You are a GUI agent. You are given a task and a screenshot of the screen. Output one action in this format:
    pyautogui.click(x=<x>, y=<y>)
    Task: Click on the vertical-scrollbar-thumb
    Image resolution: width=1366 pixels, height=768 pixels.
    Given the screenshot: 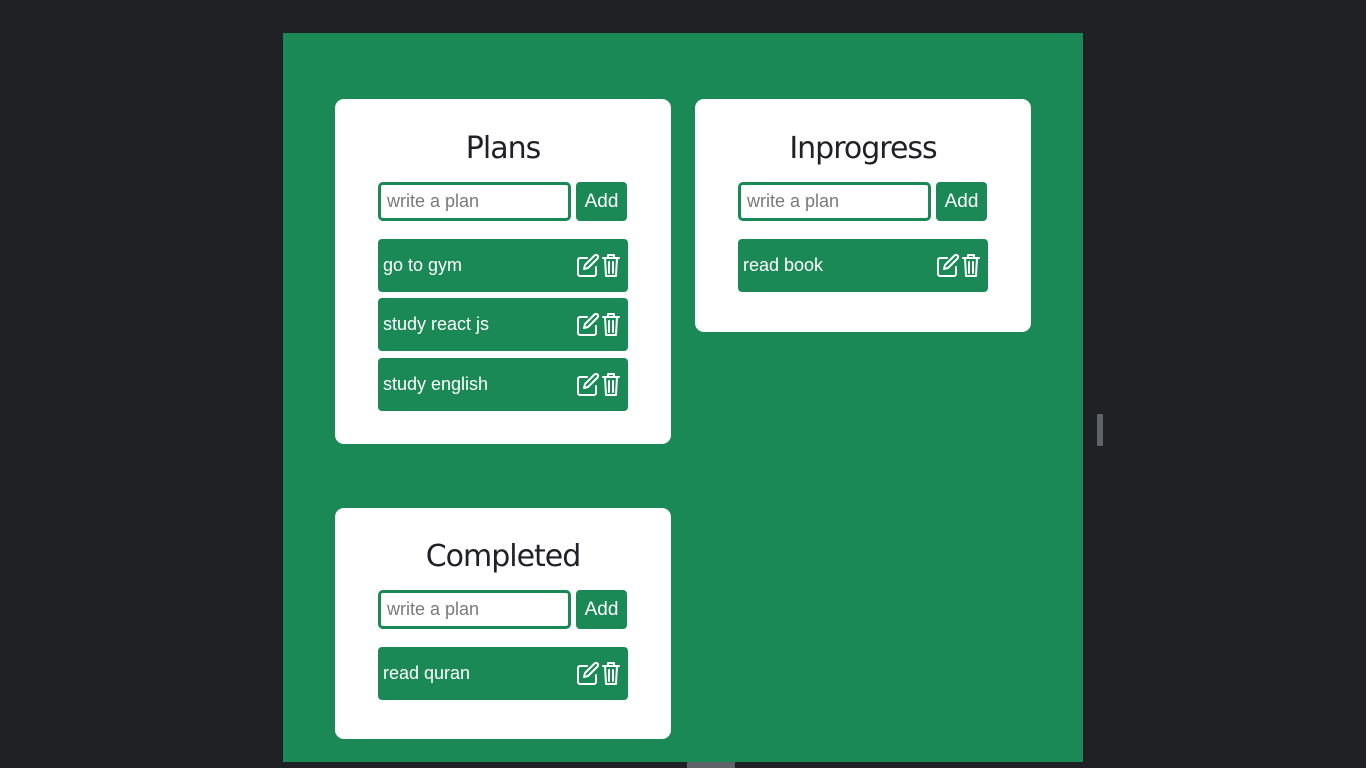 What is the action you would take?
    pyautogui.click(x=1100, y=430)
    